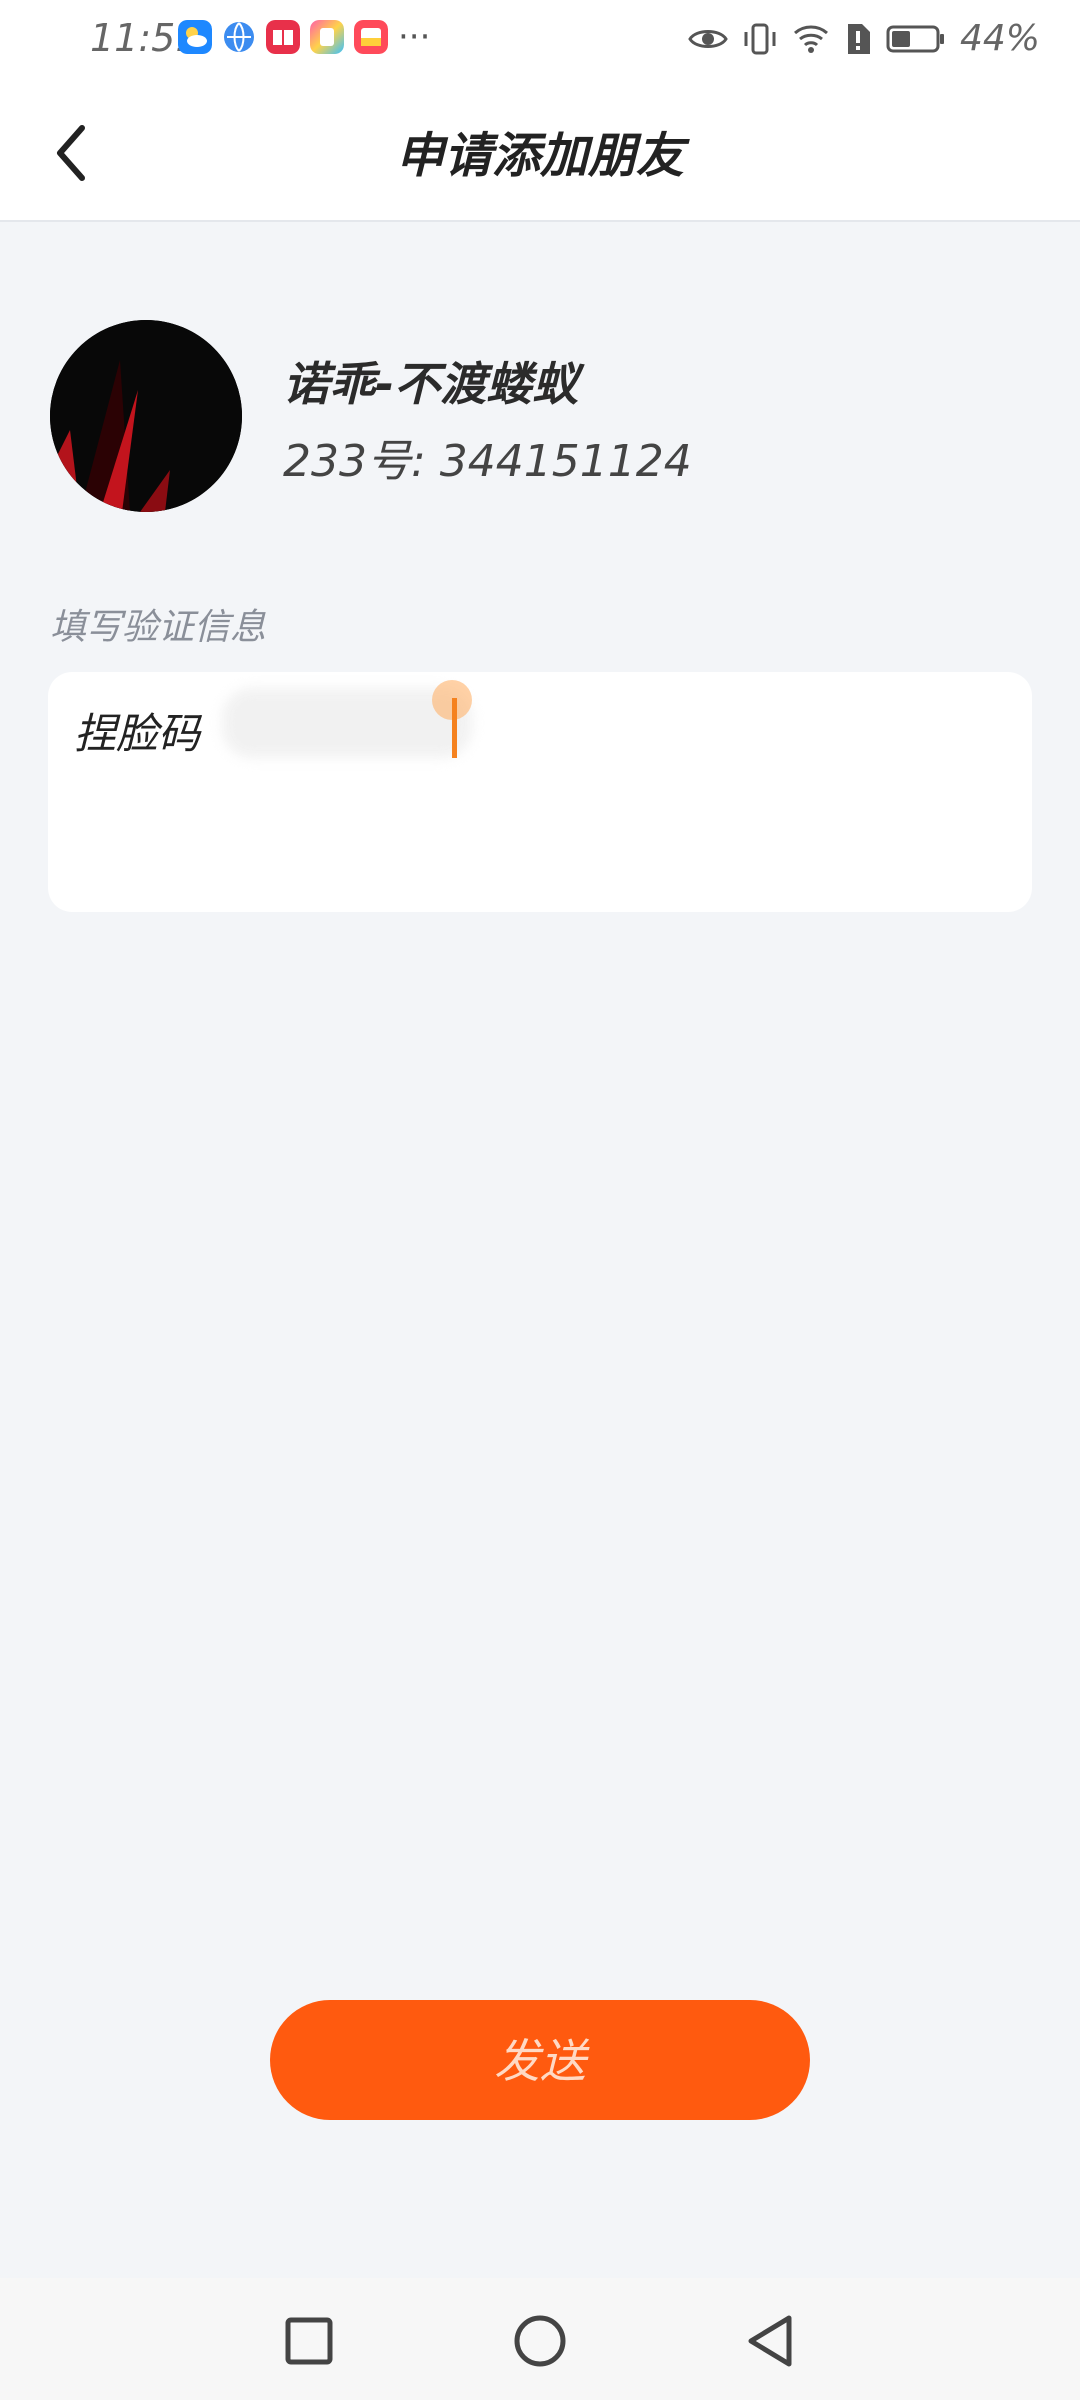 Image resolution: width=1080 pixels, height=2400 pixels. I want to click on status-right: 44%, so click(864, 38).